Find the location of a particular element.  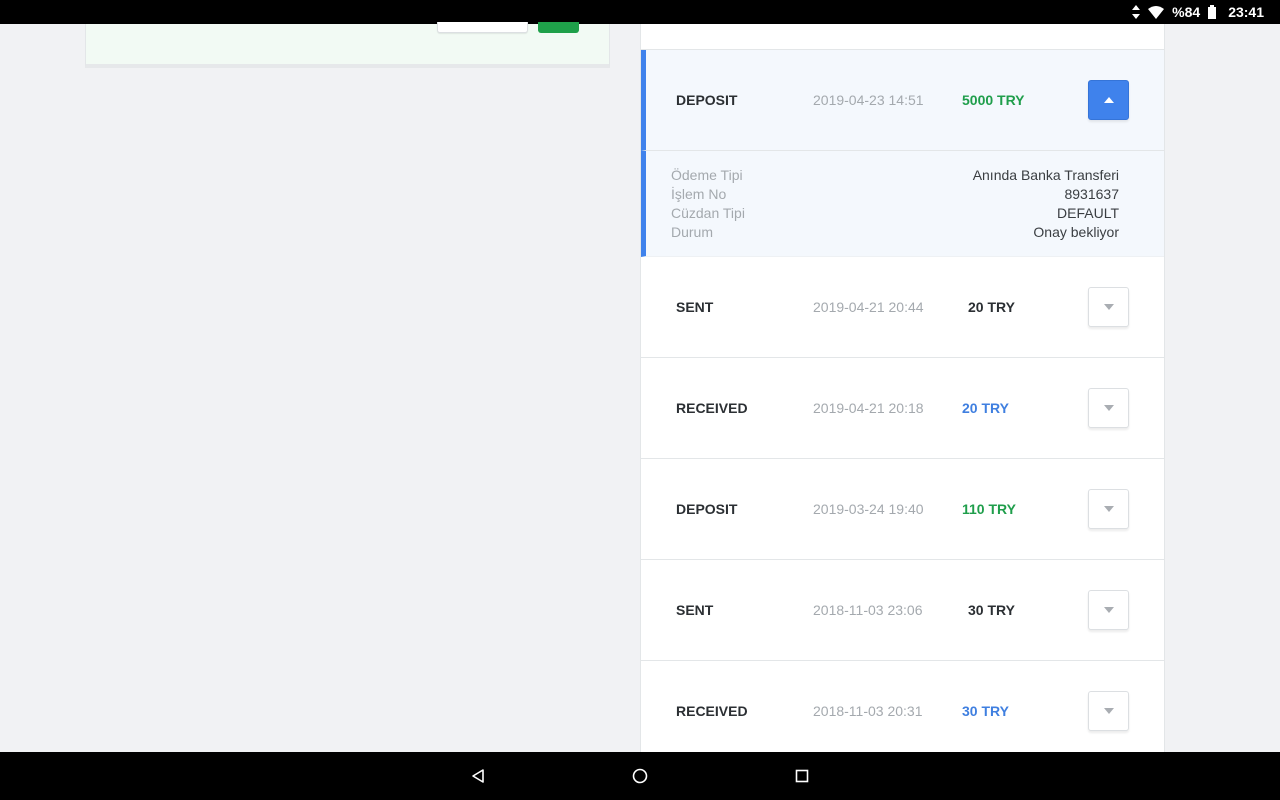

detail-label: İşlem No is located at coordinates (699, 194).